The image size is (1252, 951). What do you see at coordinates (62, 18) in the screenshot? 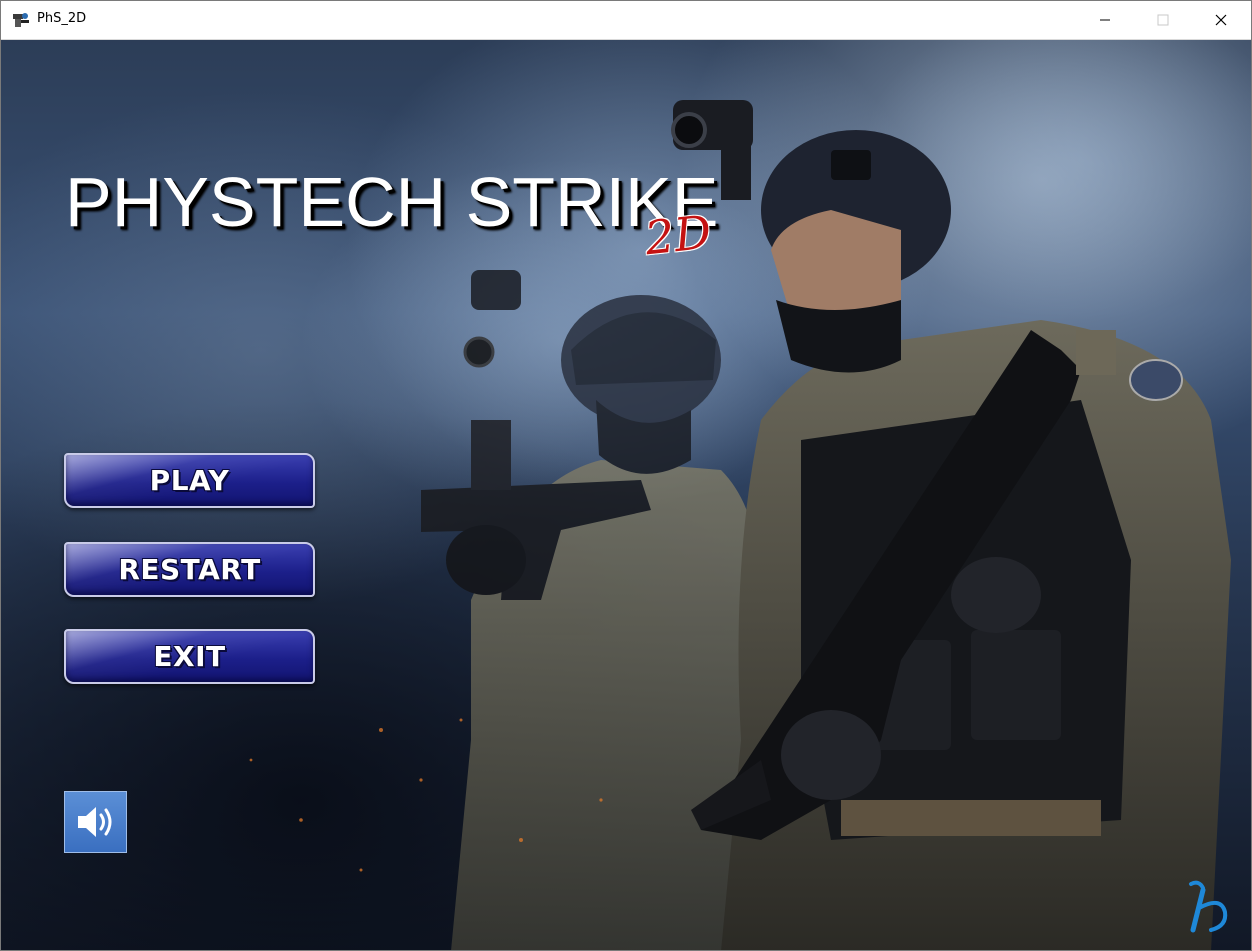
I see `window-title: PhS_2D` at bounding box center [62, 18].